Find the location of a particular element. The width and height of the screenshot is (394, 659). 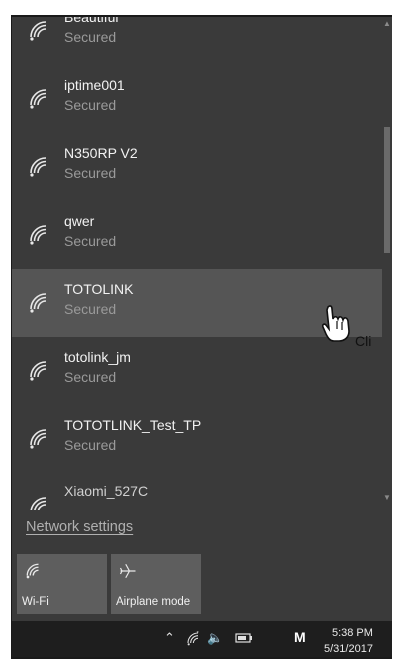

network-name: Xiaomi_527C is located at coordinates (106, 491).